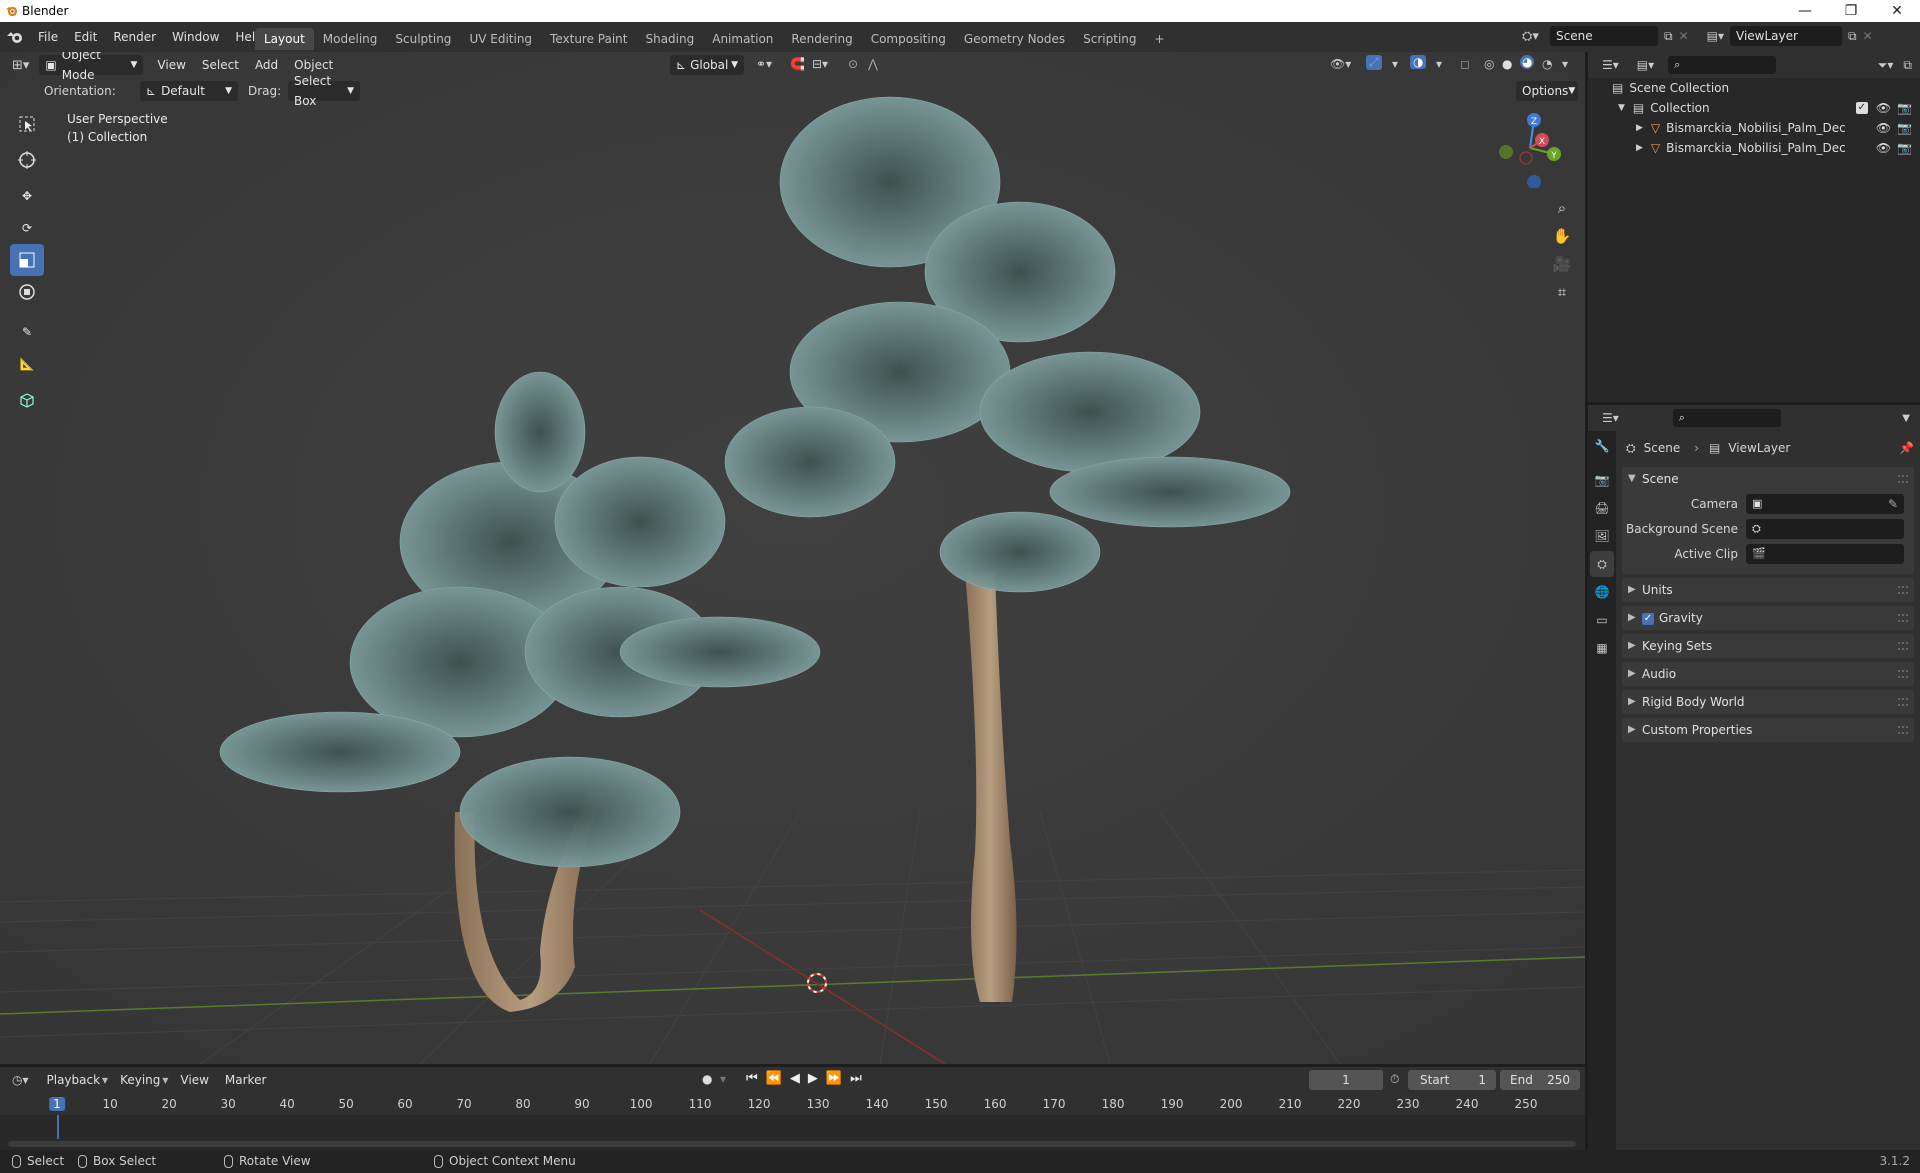 Image resolution: width=1920 pixels, height=1173 pixels. I want to click on filter-icon: ⏷▾, so click(1886, 65).